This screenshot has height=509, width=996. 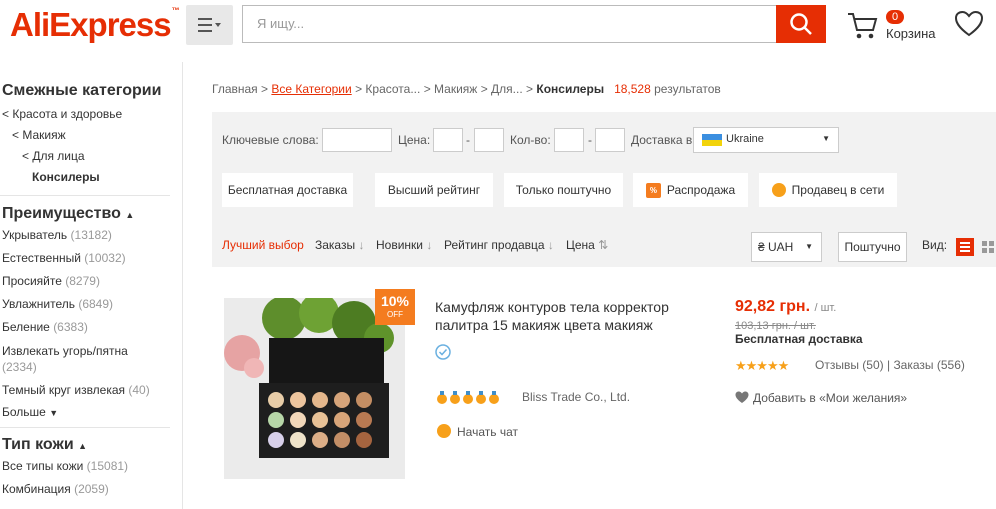 I want to click on quantity-label: Кол-во:, so click(x=530, y=140).